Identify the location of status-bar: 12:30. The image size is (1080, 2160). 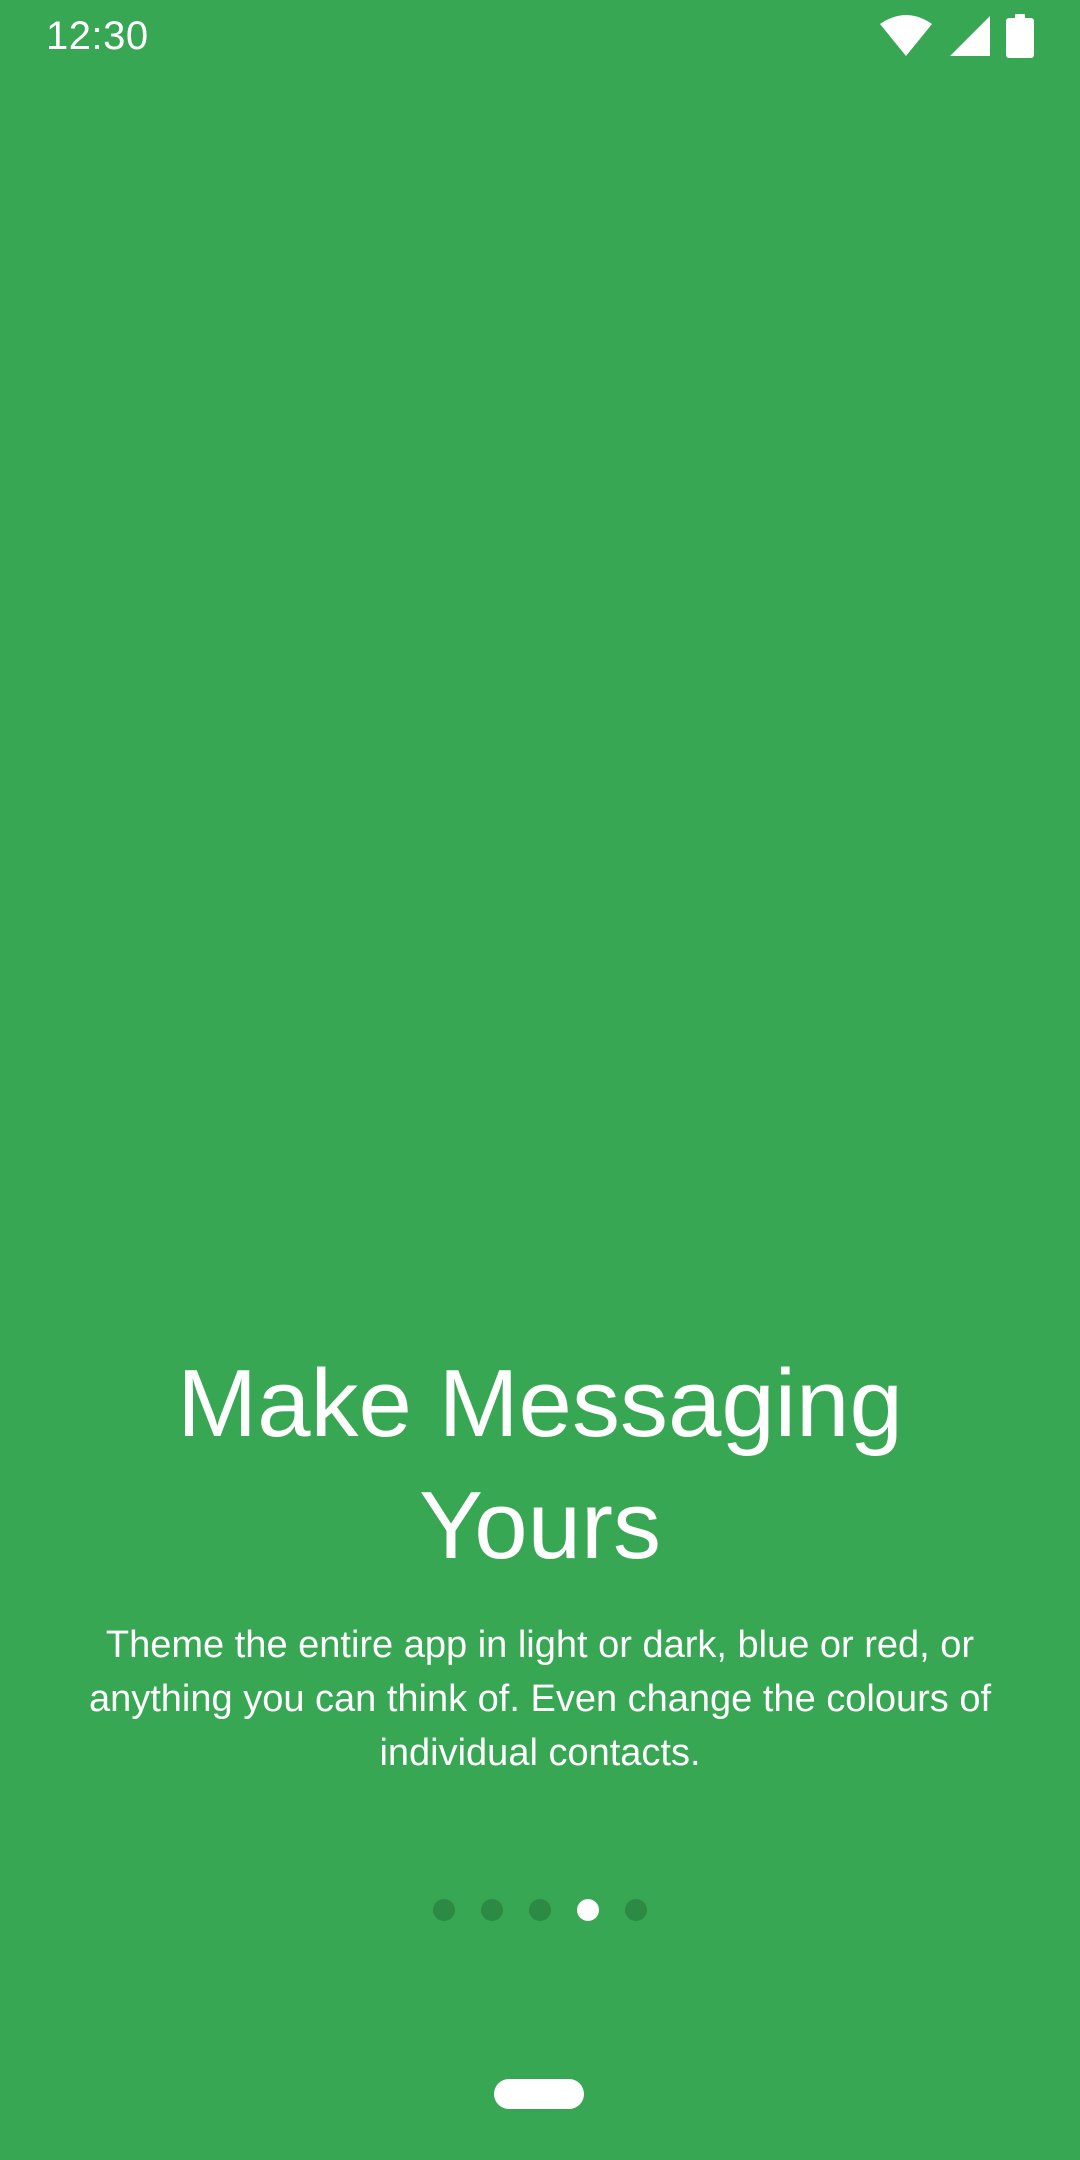
(540, 36).